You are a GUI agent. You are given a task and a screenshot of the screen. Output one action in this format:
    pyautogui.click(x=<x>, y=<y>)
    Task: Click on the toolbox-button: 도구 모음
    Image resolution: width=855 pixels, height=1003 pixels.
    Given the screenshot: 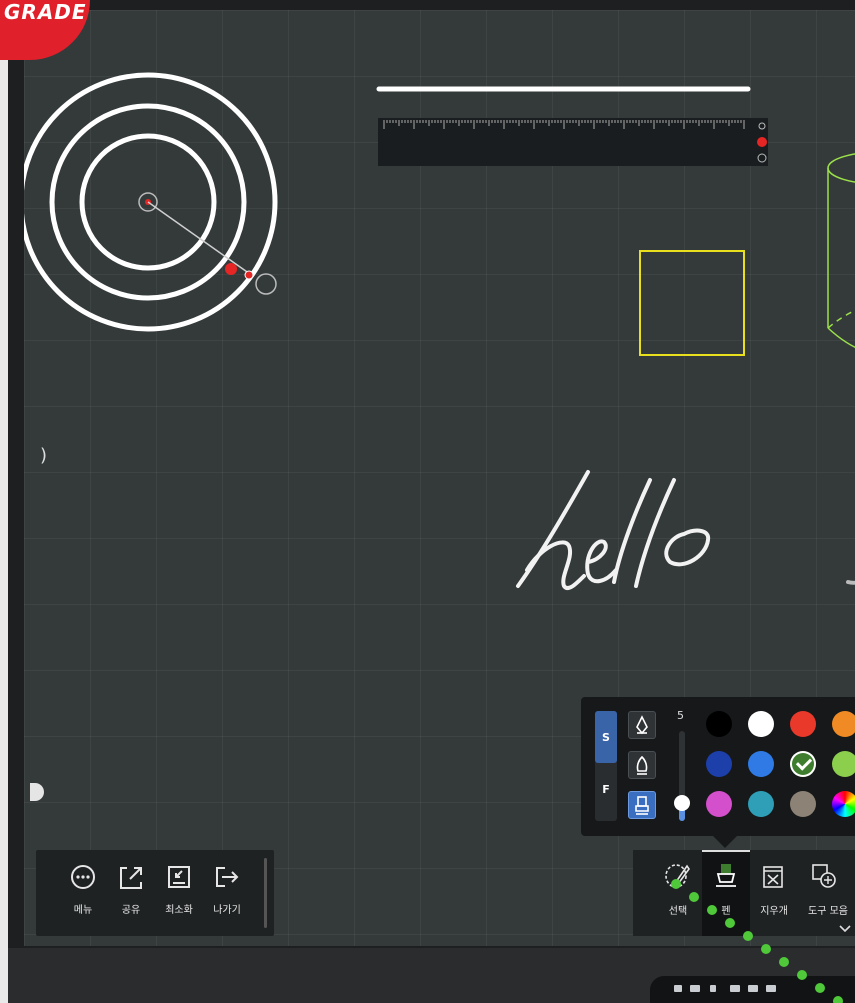 What is the action you would take?
    pyautogui.click(x=825, y=888)
    